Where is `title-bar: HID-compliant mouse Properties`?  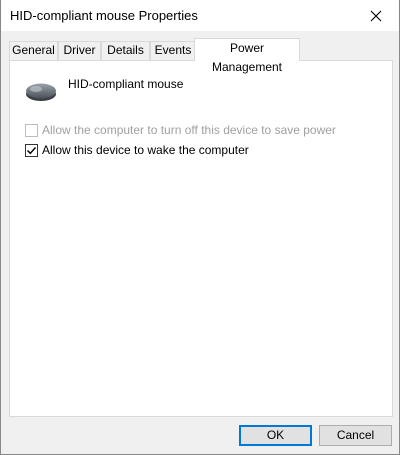 title-bar: HID-compliant mouse Properties is located at coordinates (200, 15).